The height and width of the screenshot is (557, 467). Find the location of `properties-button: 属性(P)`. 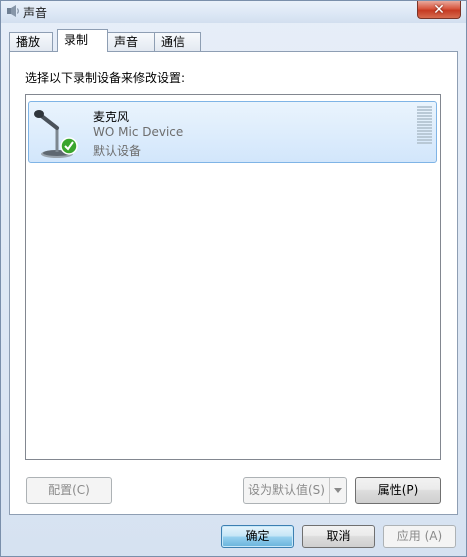

properties-button: 属性(P) is located at coordinates (398, 490).